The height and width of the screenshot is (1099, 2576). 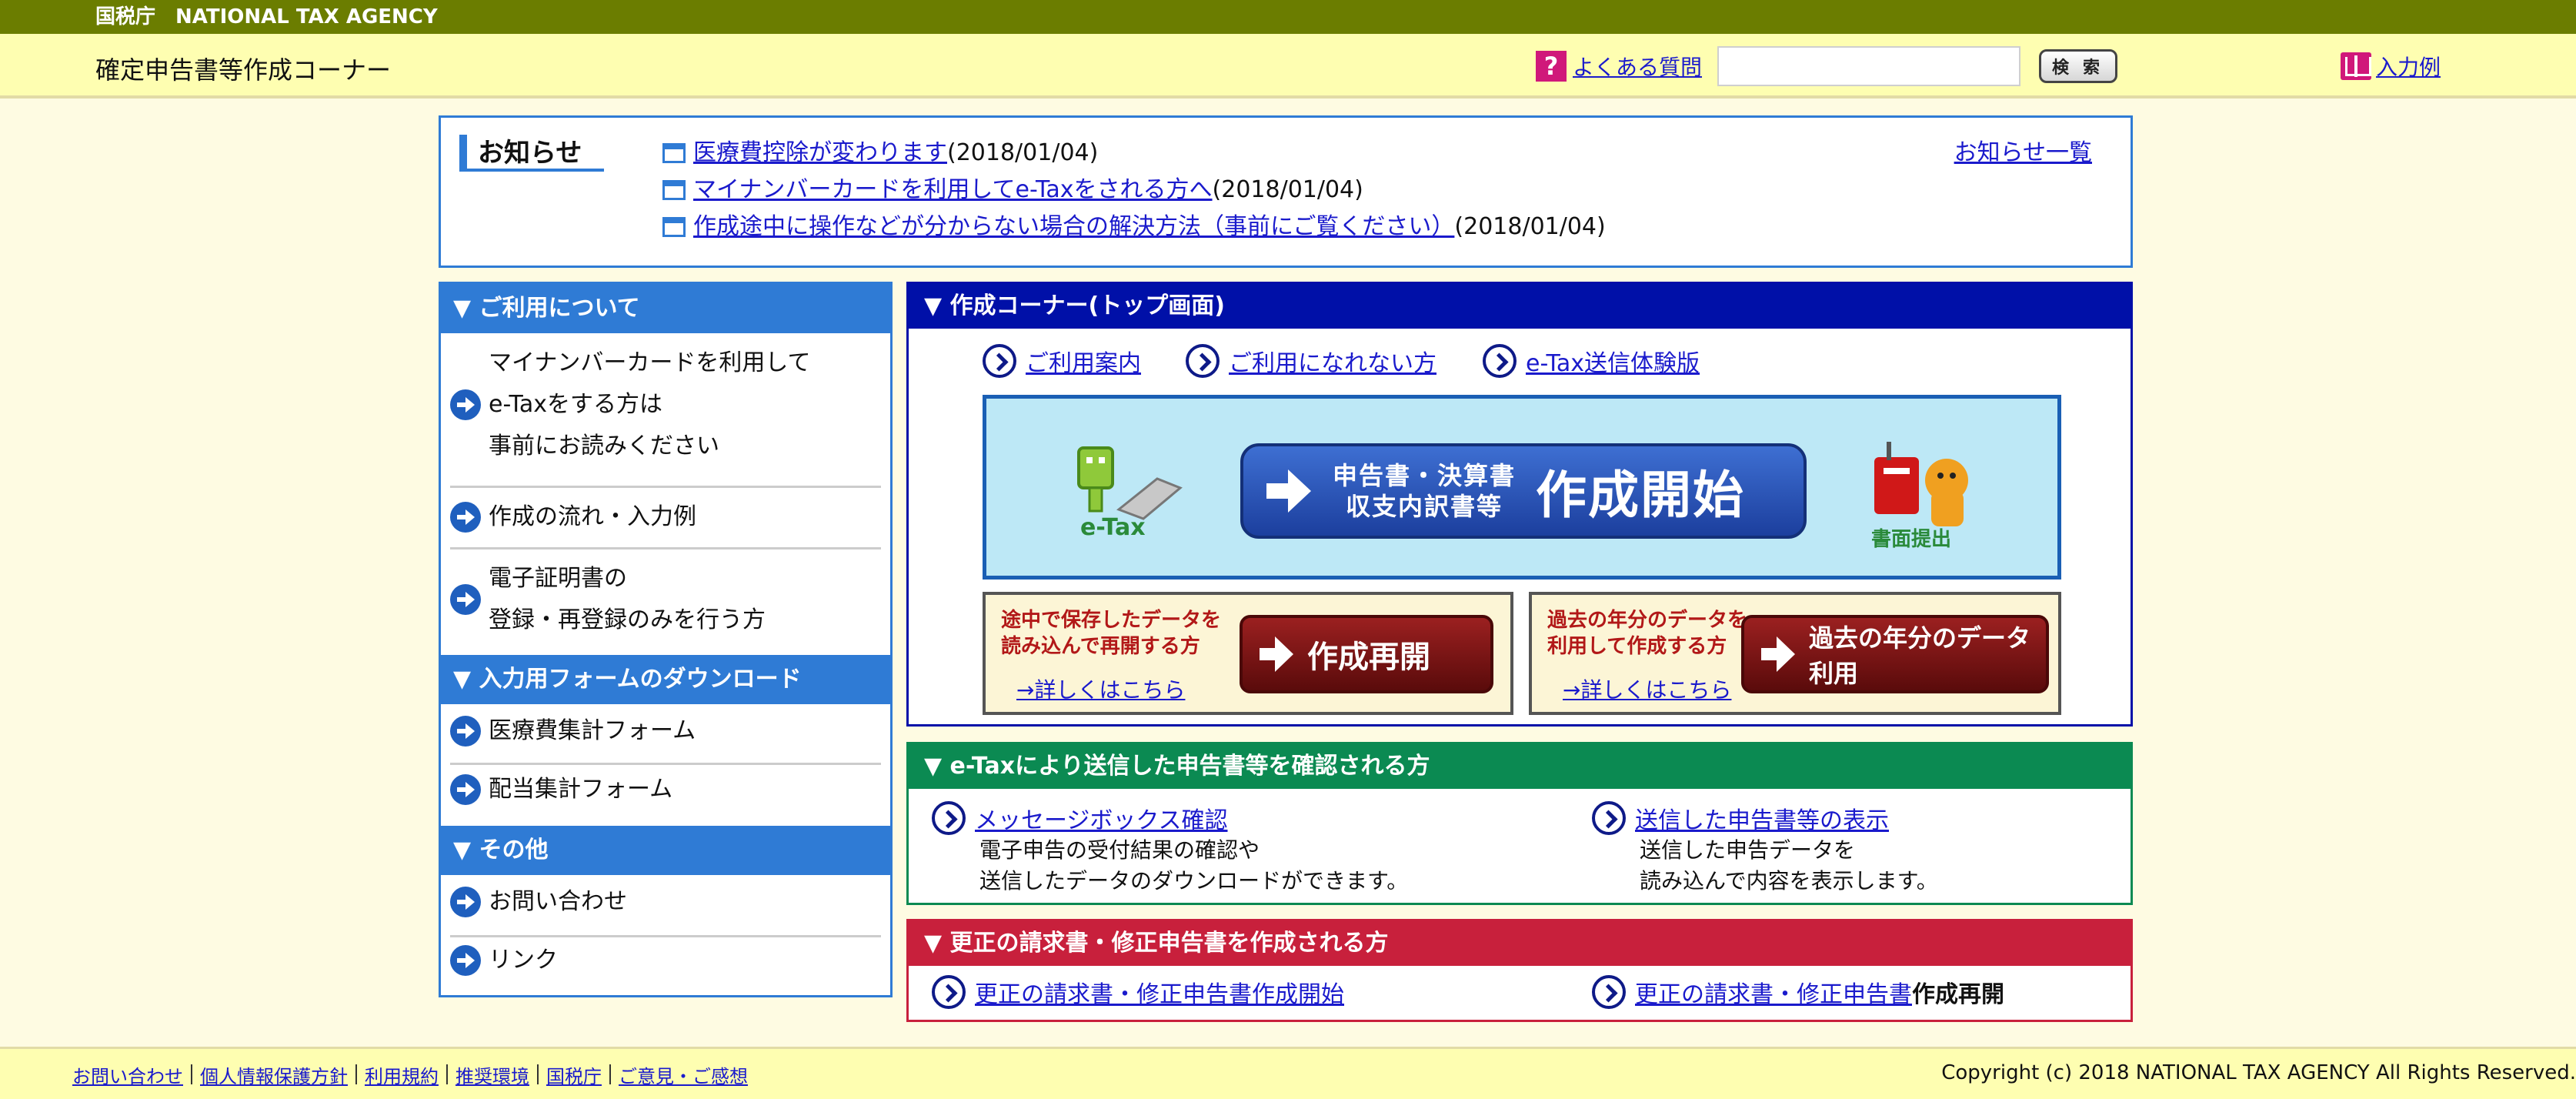 I want to click on correction-start-link-label: 更正の請求書・修正申告書作成開始, so click(x=1159, y=992).